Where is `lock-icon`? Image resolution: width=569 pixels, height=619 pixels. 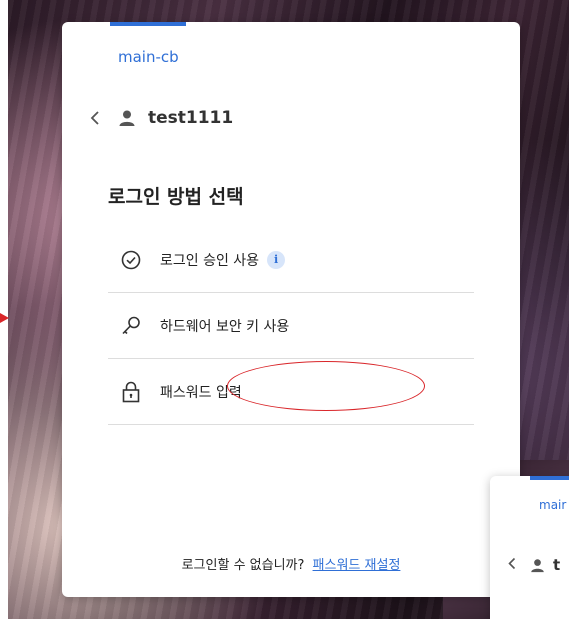
lock-icon is located at coordinates (131, 392).